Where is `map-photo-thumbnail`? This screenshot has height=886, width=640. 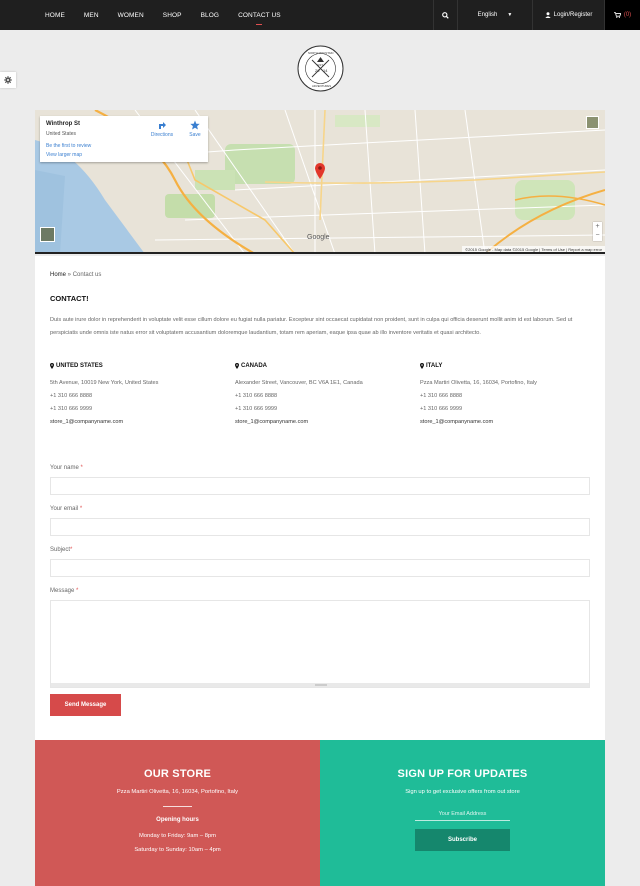 map-photo-thumbnail is located at coordinates (592, 122).